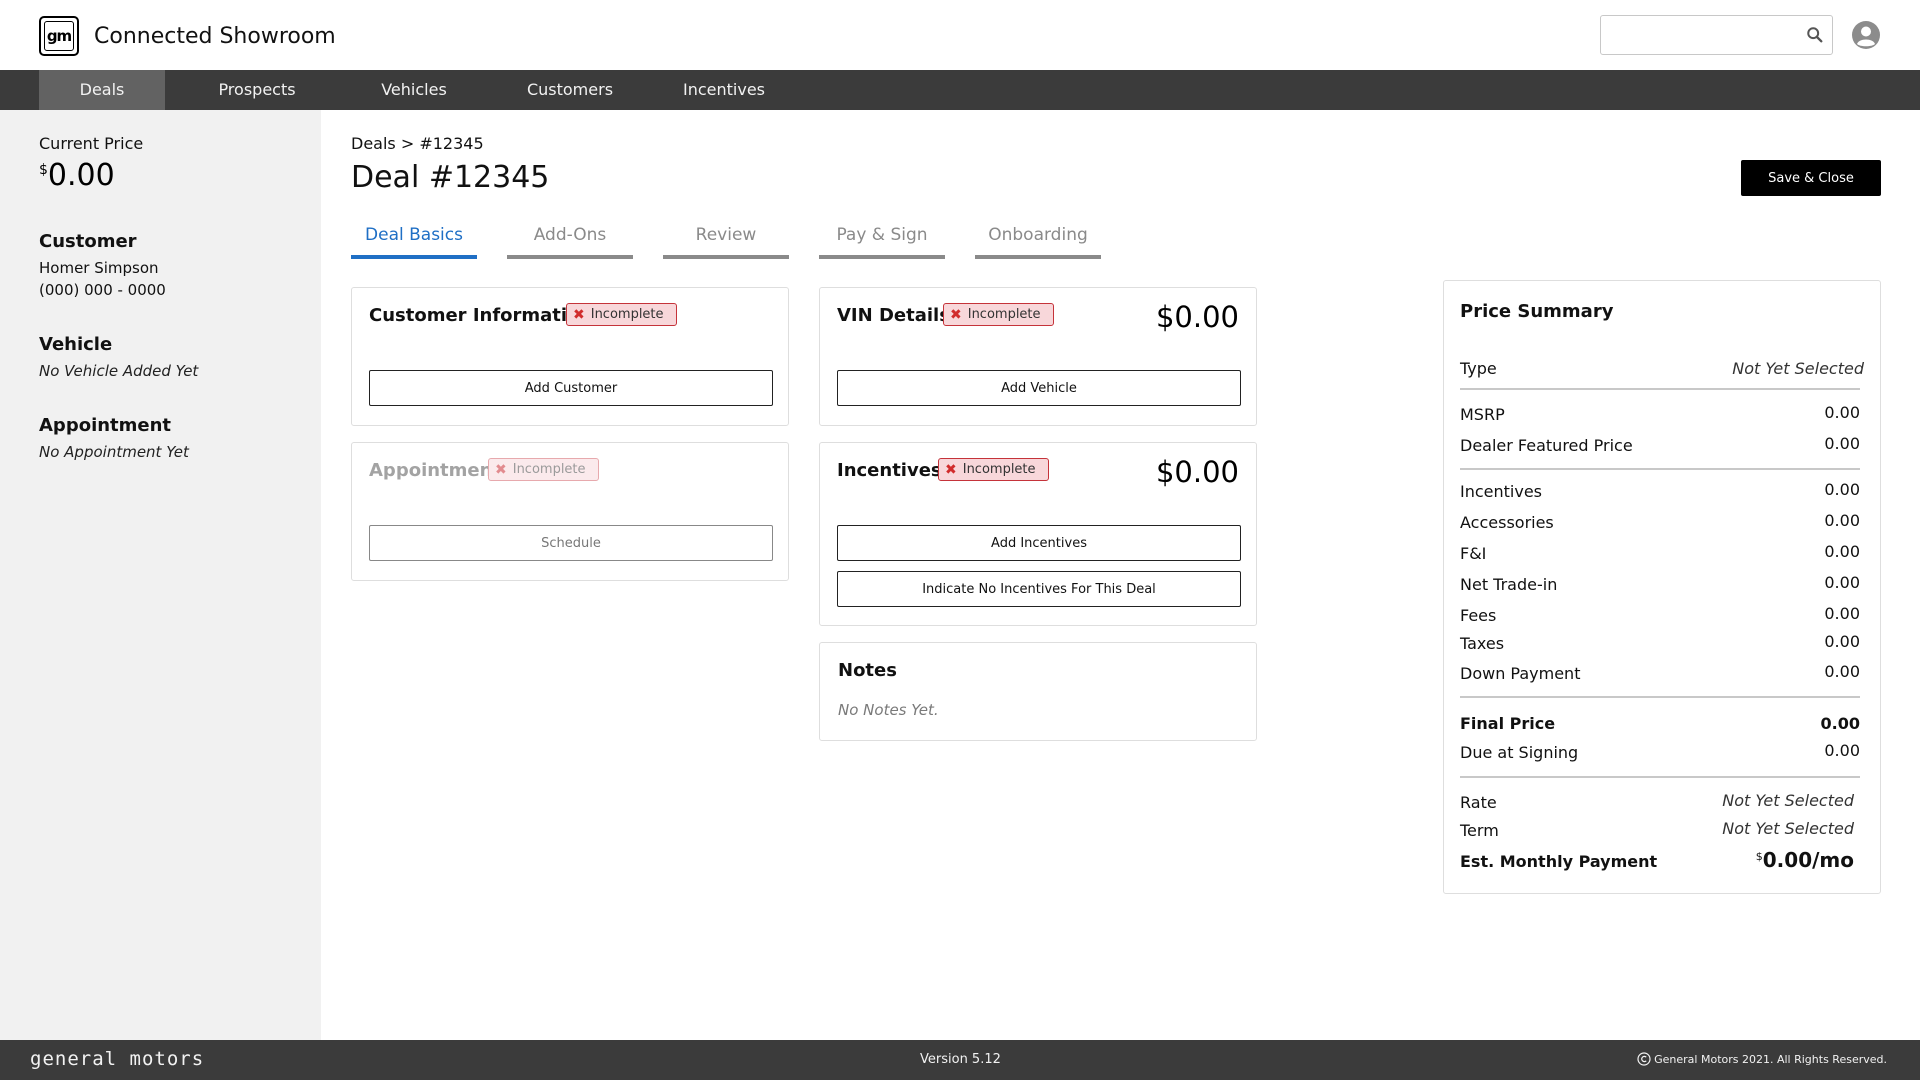 This screenshot has height=1080, width=1920. What do you see at coordinates (1197, 472) in the screenshot?
I see `incentives-amount: $0.00` at bounding box center [1197, 472].